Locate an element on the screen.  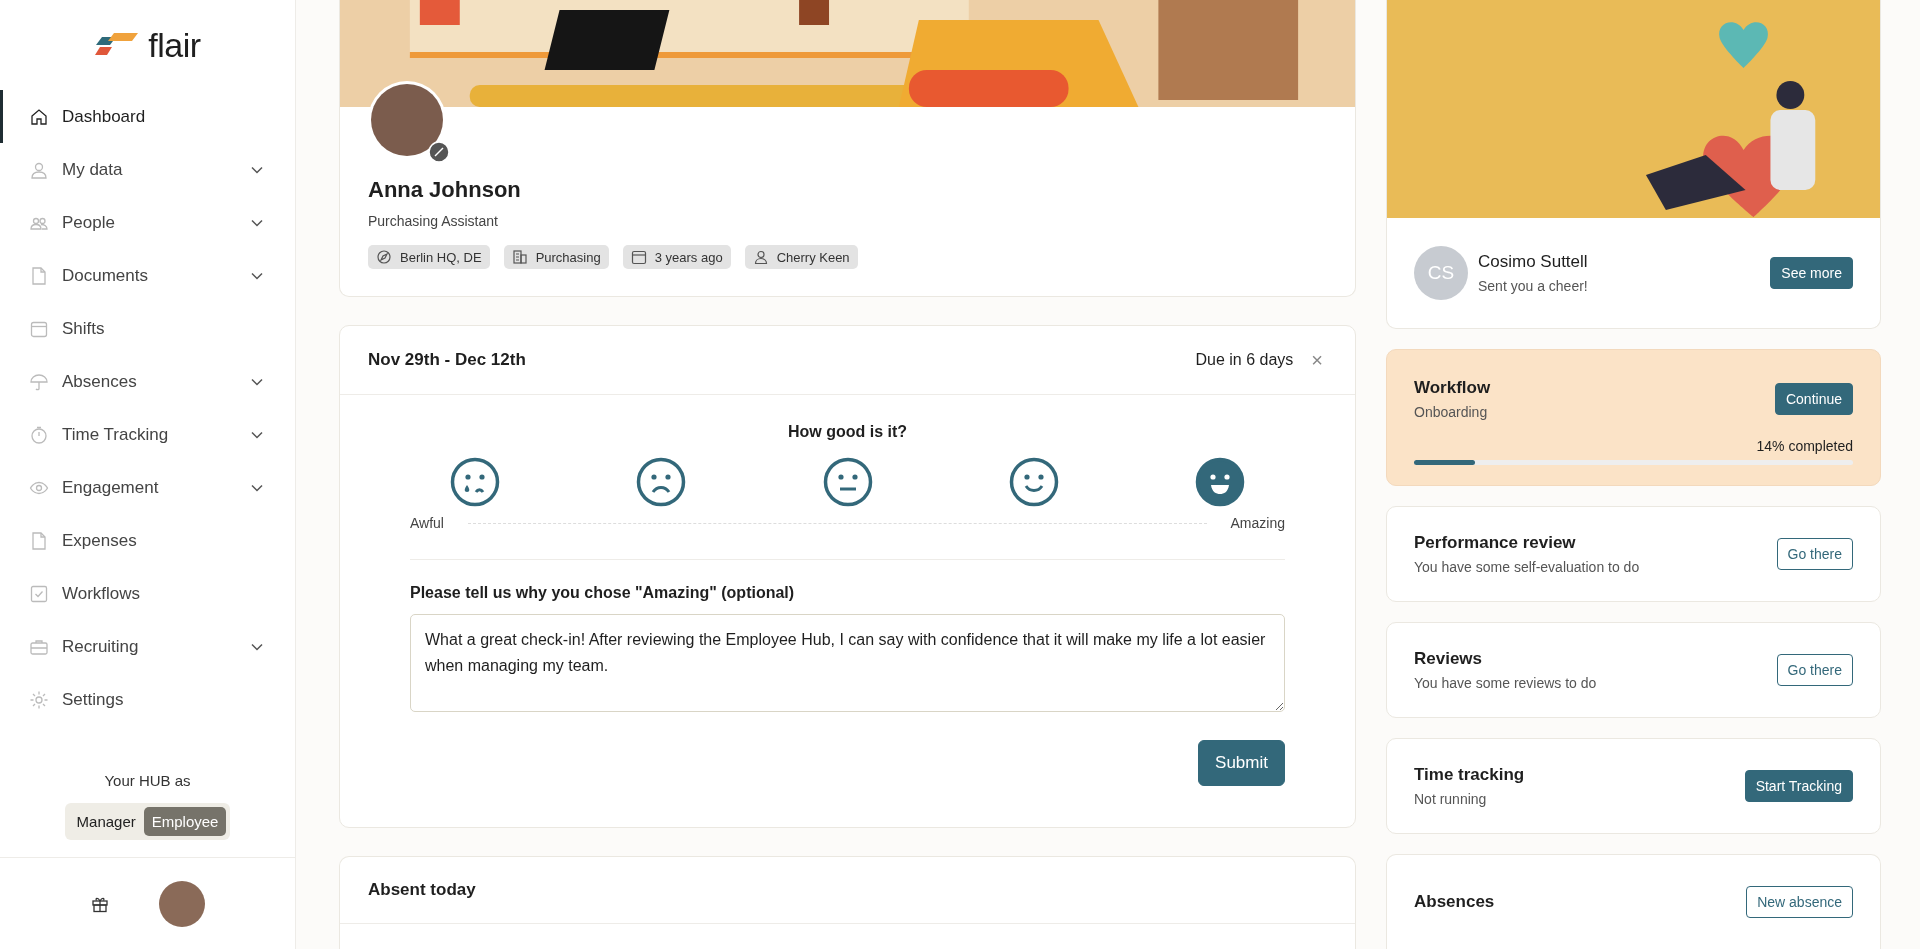
chip-label: Cherry Keen is located at coordinates (813, 257).